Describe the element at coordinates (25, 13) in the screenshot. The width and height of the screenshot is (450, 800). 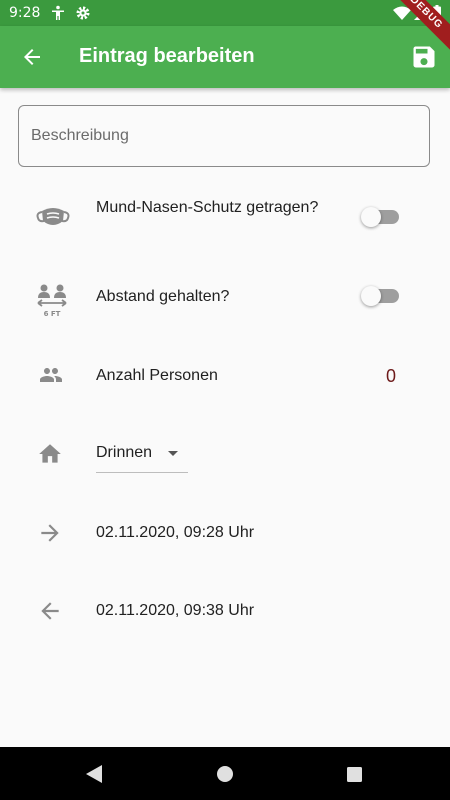
I see `status-time: 9:28` at that location.